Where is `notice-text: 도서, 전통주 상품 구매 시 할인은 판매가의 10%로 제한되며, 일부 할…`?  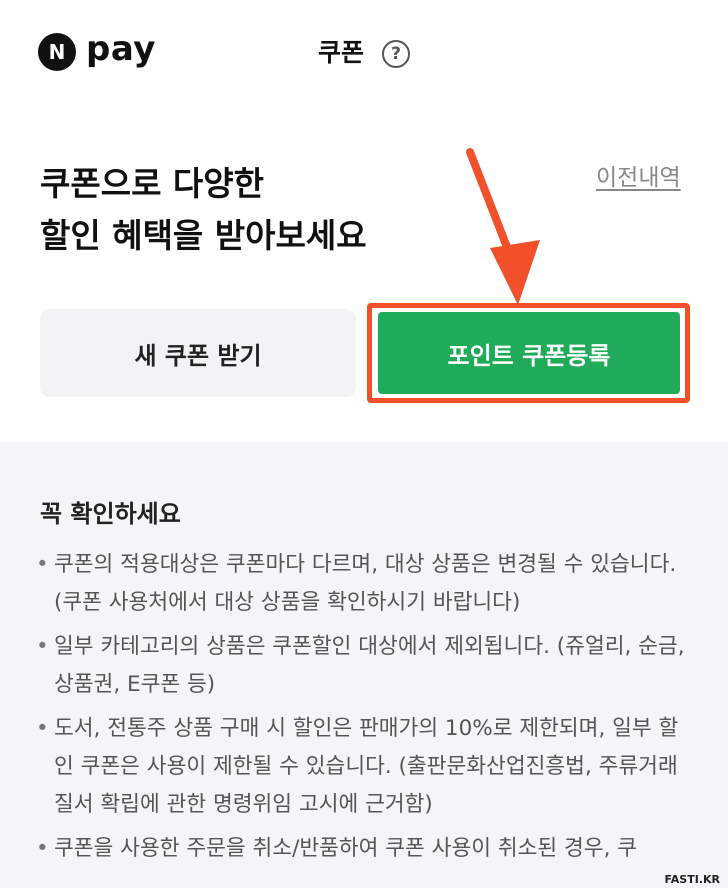 notice-text: 도서, 전통주 상품 구매 시 할인은 판매가의 10%로 제한되며, 일부 할… is located at coordinates (366, 766).